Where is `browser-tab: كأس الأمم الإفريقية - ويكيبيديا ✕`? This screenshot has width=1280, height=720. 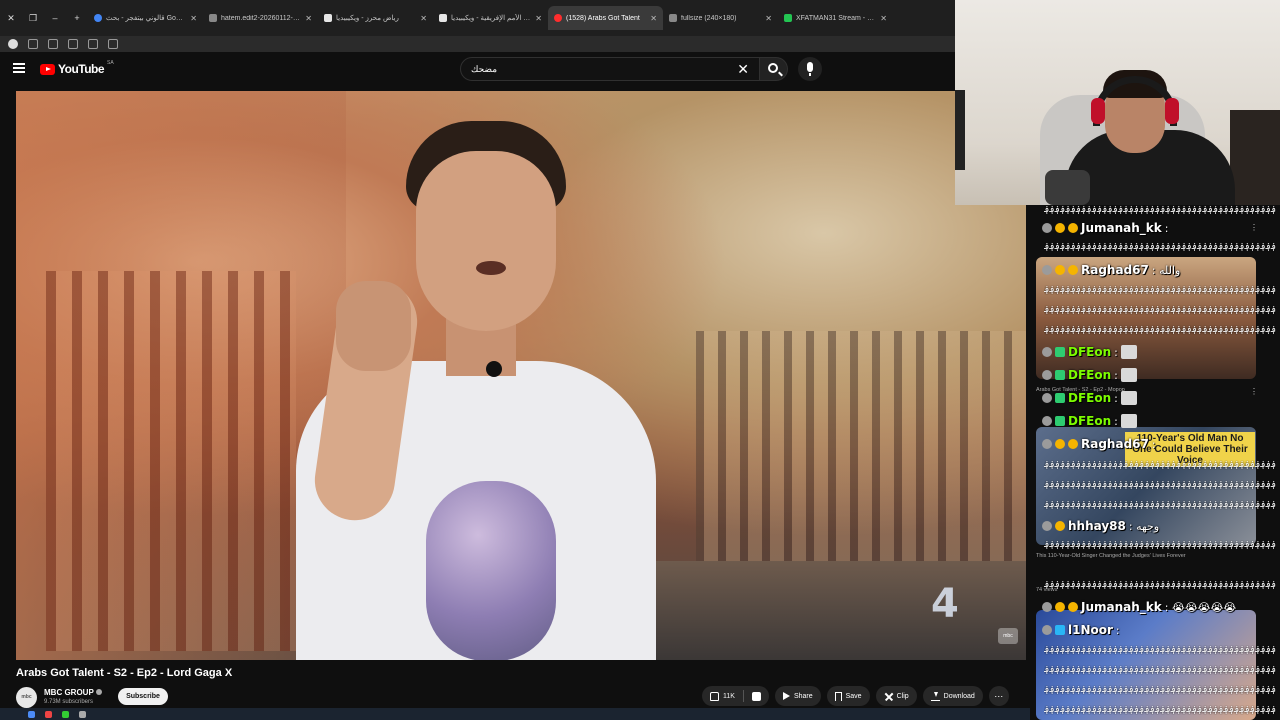 browser-tab: كأس الأمم الإفريقية - ويكيبيديا ✕ is located at coordinates (490, 18).